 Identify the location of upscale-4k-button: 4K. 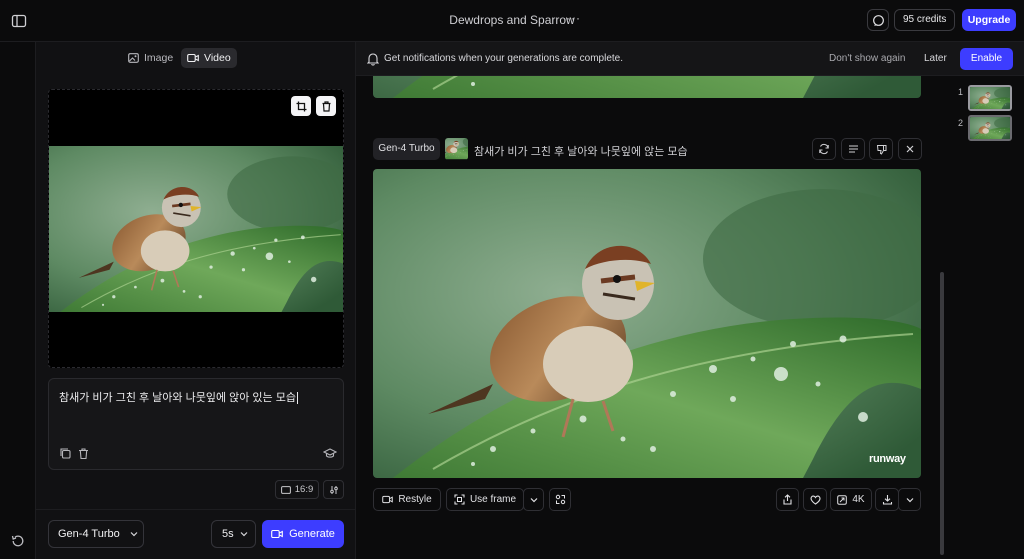
(851, 499).